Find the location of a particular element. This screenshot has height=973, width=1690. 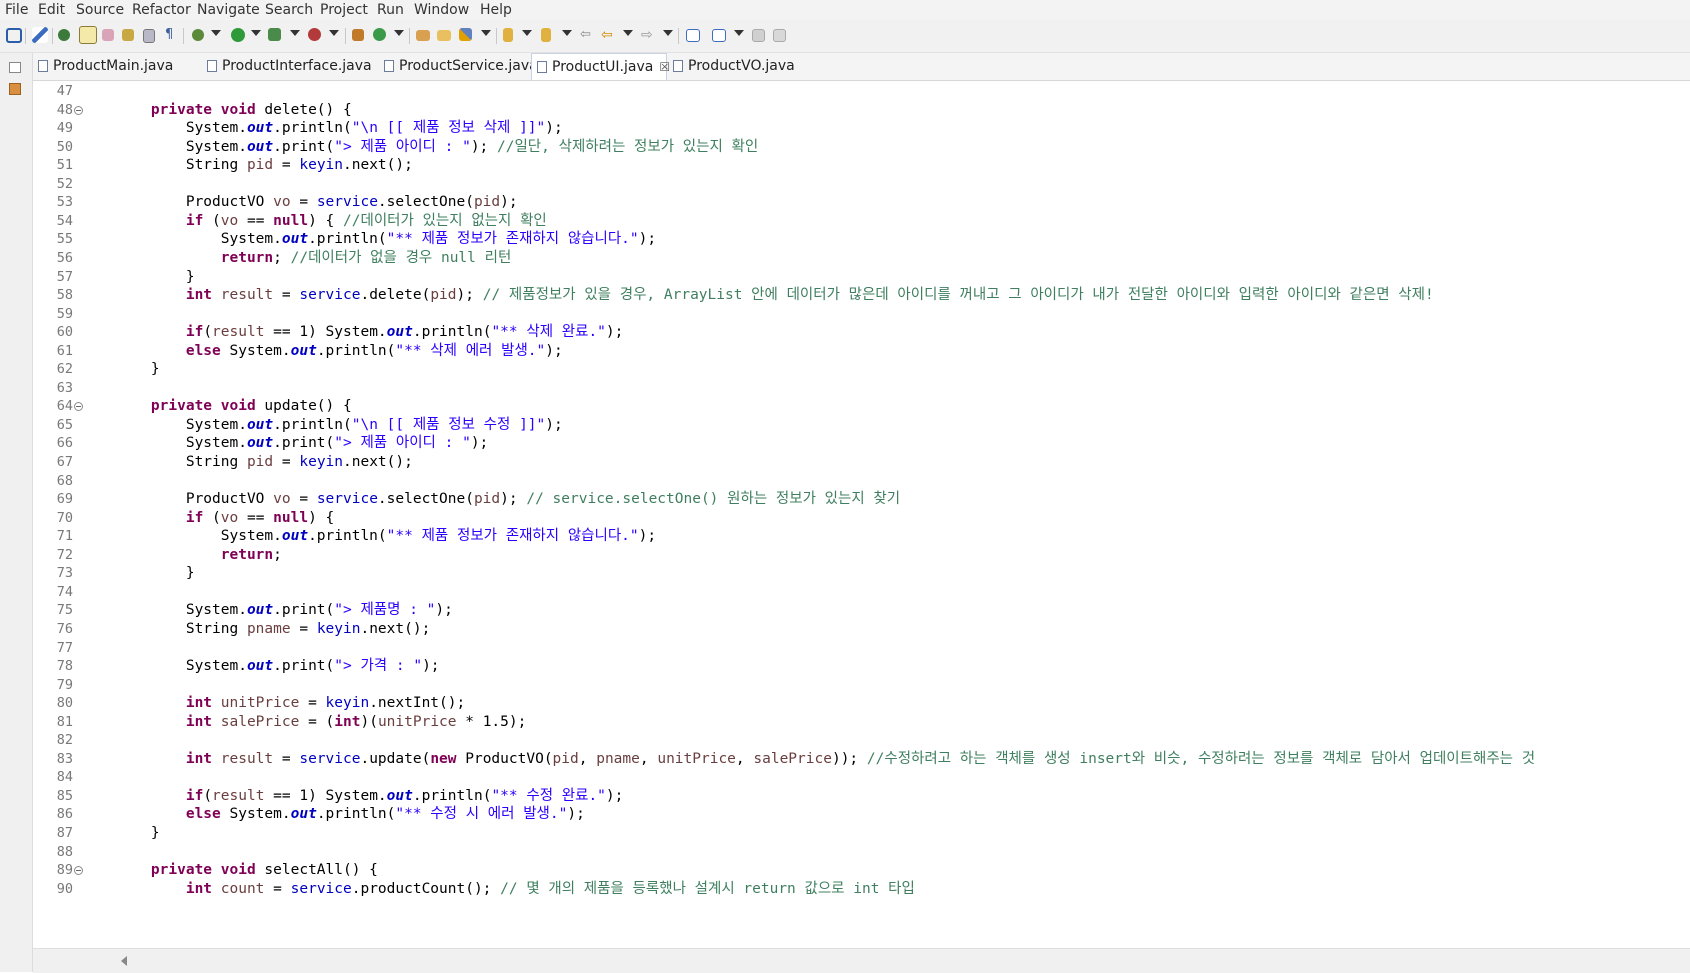

run-icon is located at coordinates (238, 35).